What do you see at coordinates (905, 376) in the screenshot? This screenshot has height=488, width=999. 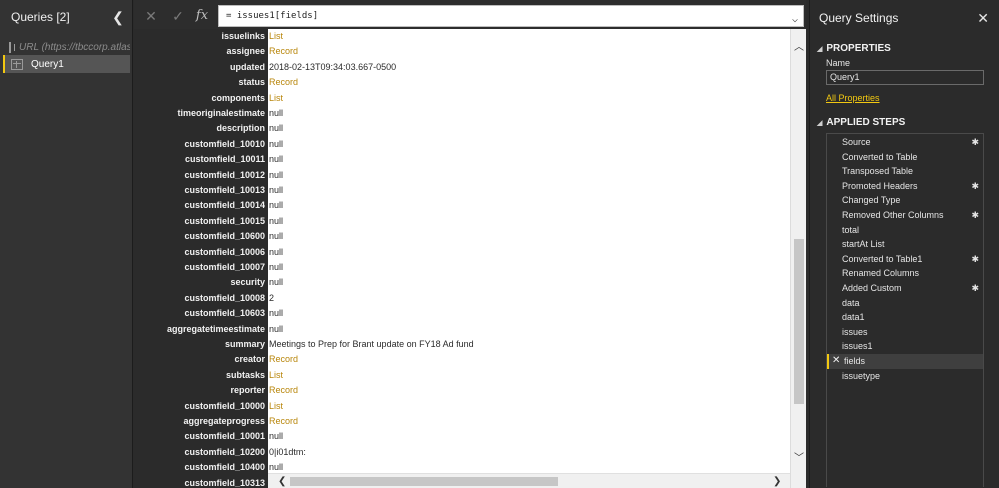 I see `applied-step: issuetype` at bounding box center [905, 376].